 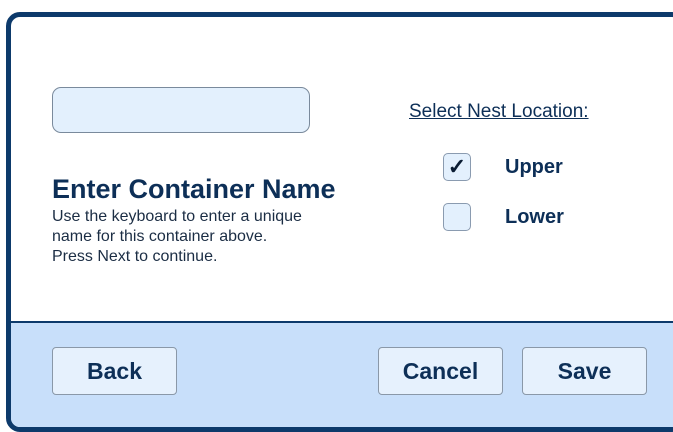 What do you see at coordinates (503, 217) in the screenshot?
I see `nest-option-lower: Lower` at bounding box center [503, 217].